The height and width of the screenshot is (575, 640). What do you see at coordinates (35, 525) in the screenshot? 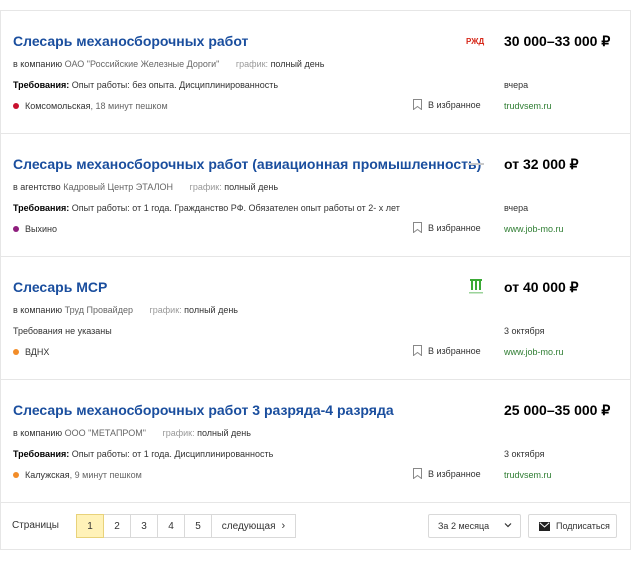
I see `pages-label: Страницы` at bounding box center [35, 525].